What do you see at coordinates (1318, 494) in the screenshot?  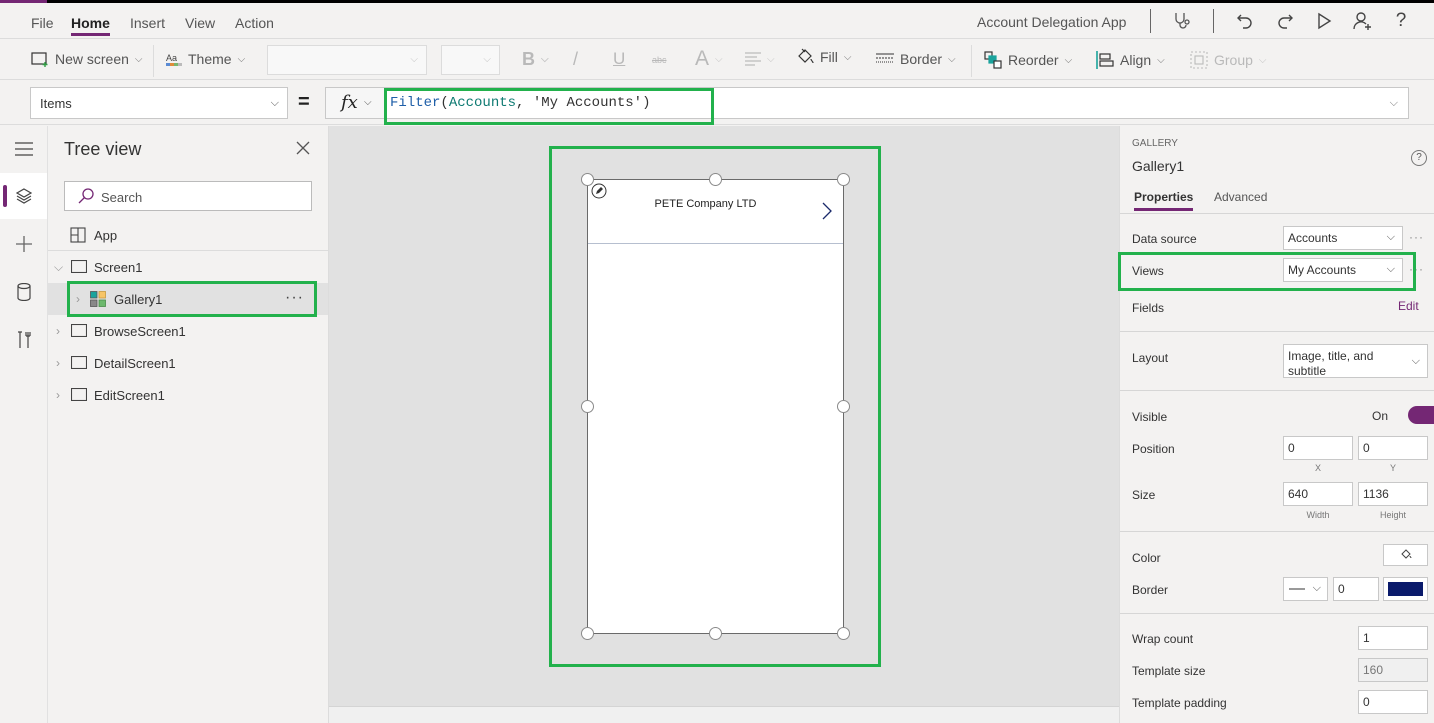 I see `width-input: 640` at bounding box center [1318, 494].